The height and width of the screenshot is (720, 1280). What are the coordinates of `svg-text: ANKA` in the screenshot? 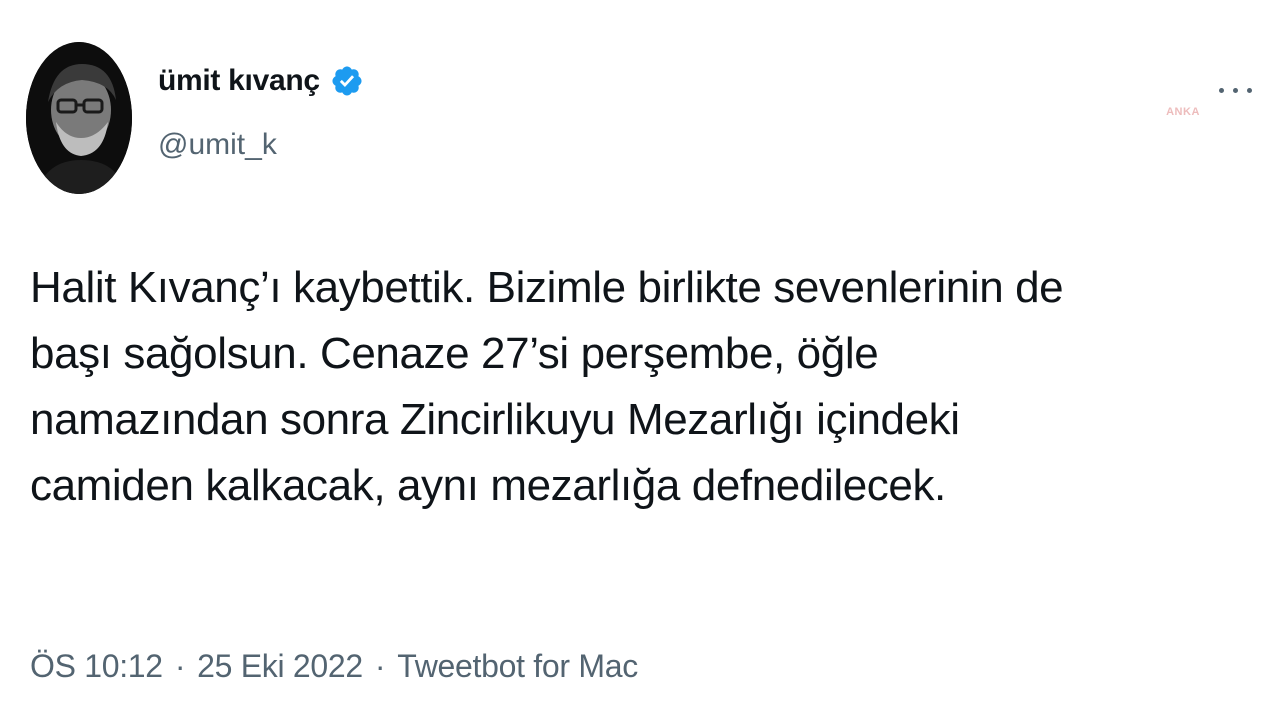 It's located at (1183, 112).